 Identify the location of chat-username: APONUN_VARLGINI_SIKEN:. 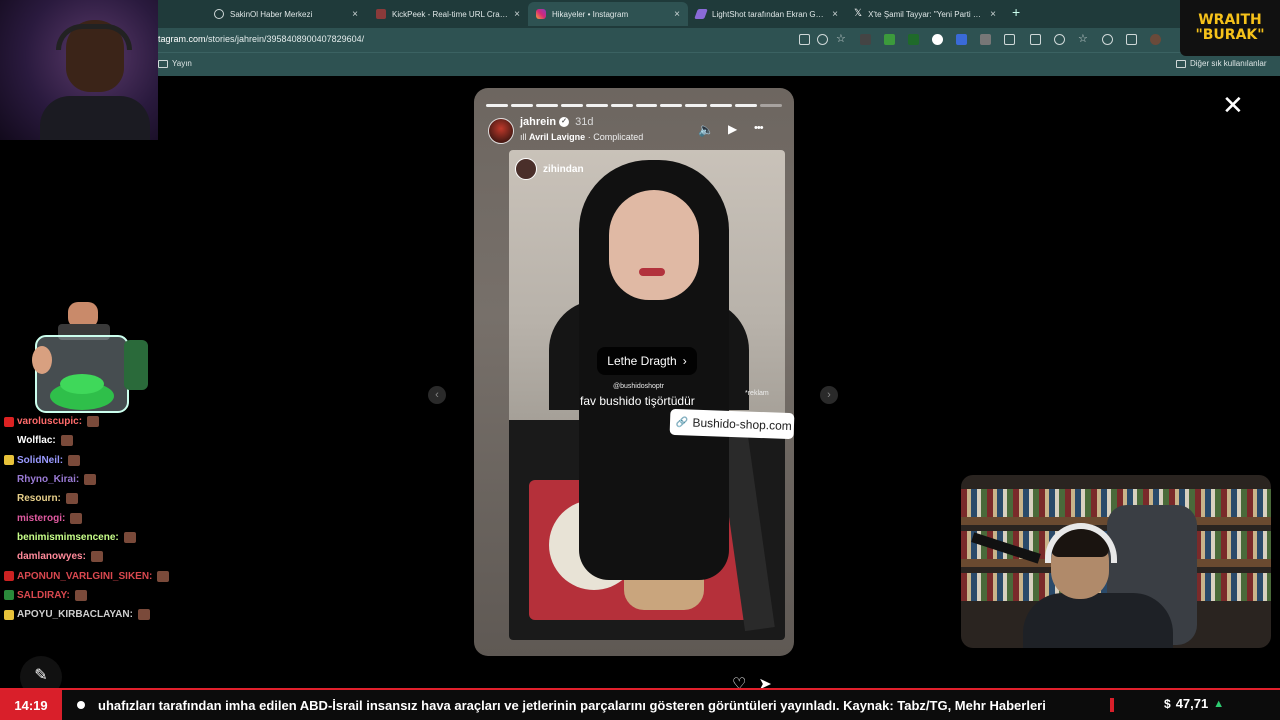
(84, 576).